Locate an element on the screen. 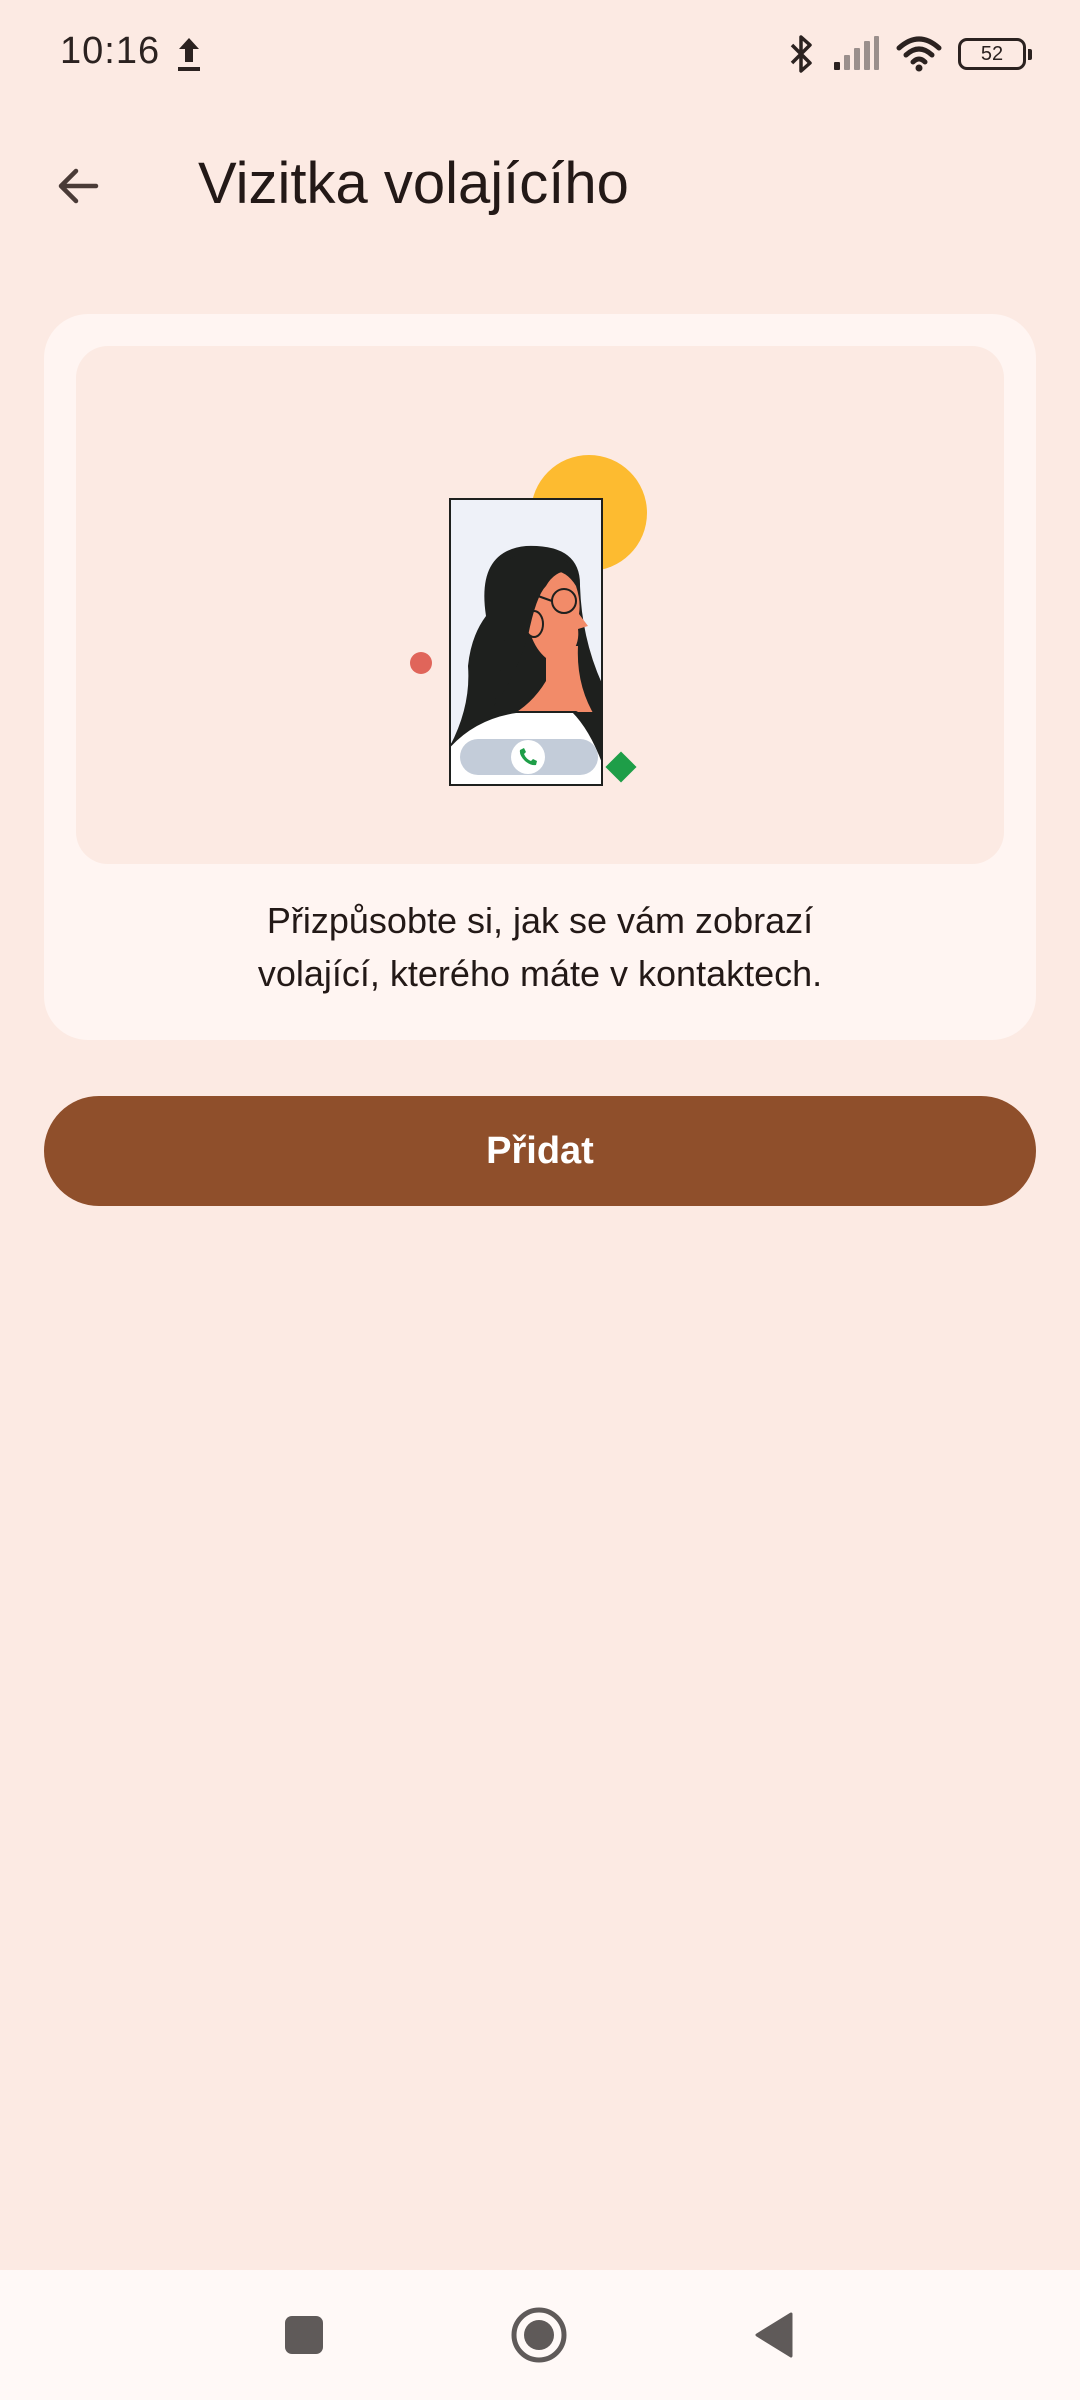  home-circle-icon is located at coordinates (539, 2335).